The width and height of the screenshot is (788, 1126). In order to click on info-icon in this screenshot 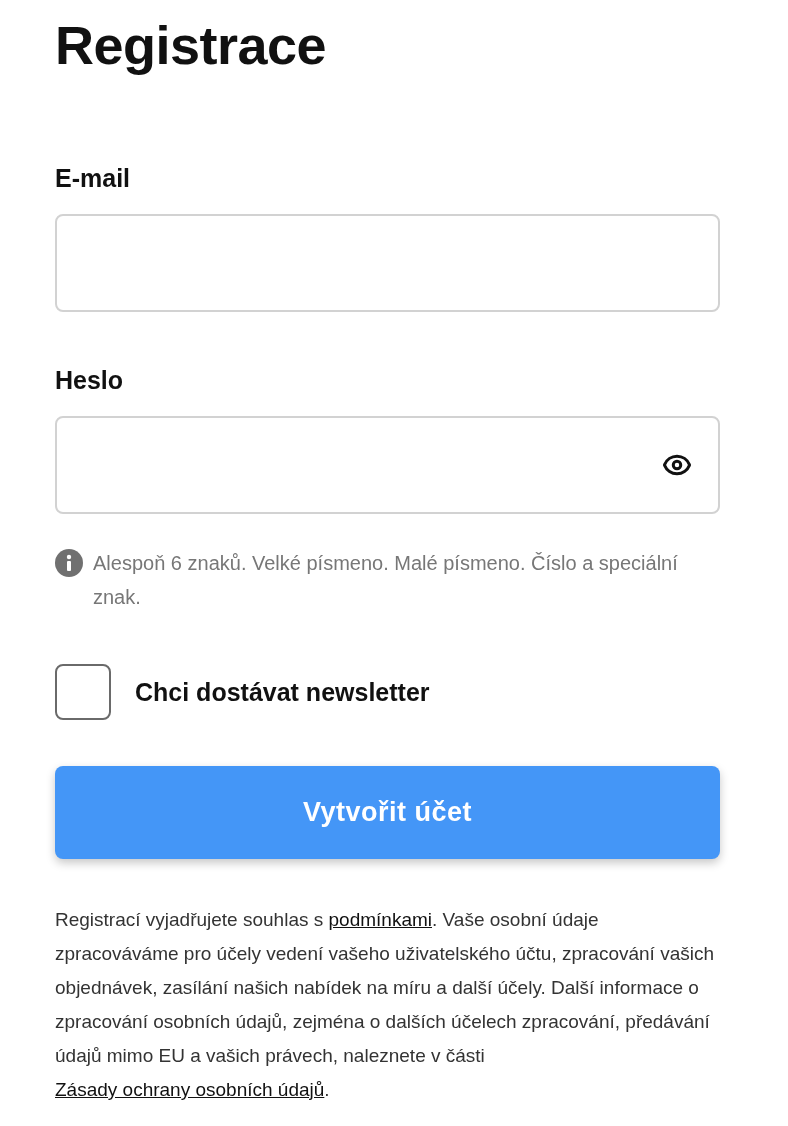, I will do `click(69, 563)`.